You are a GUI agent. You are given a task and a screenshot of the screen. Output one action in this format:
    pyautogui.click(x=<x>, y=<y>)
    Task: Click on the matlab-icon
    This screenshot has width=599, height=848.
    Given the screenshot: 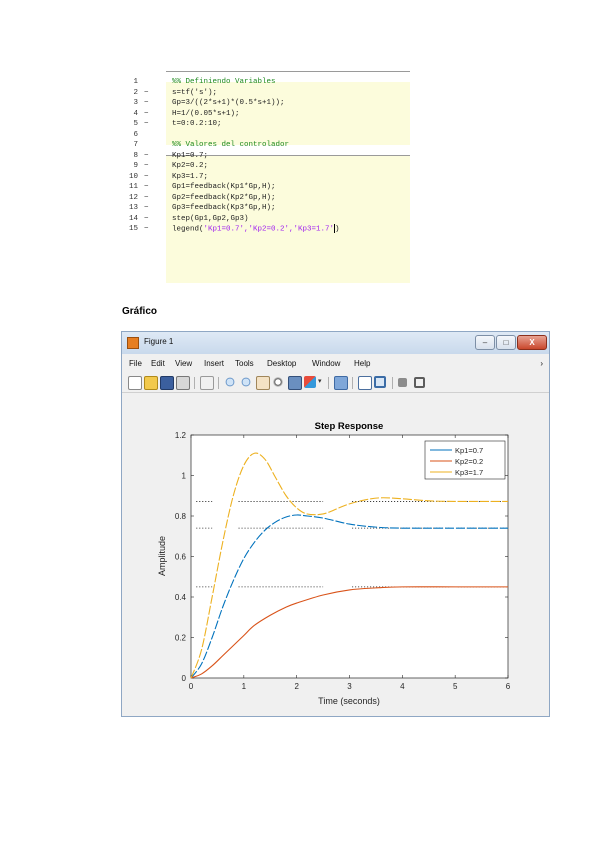 What is the action you would take?
    pyautogui.click(x=133, y=343)
    